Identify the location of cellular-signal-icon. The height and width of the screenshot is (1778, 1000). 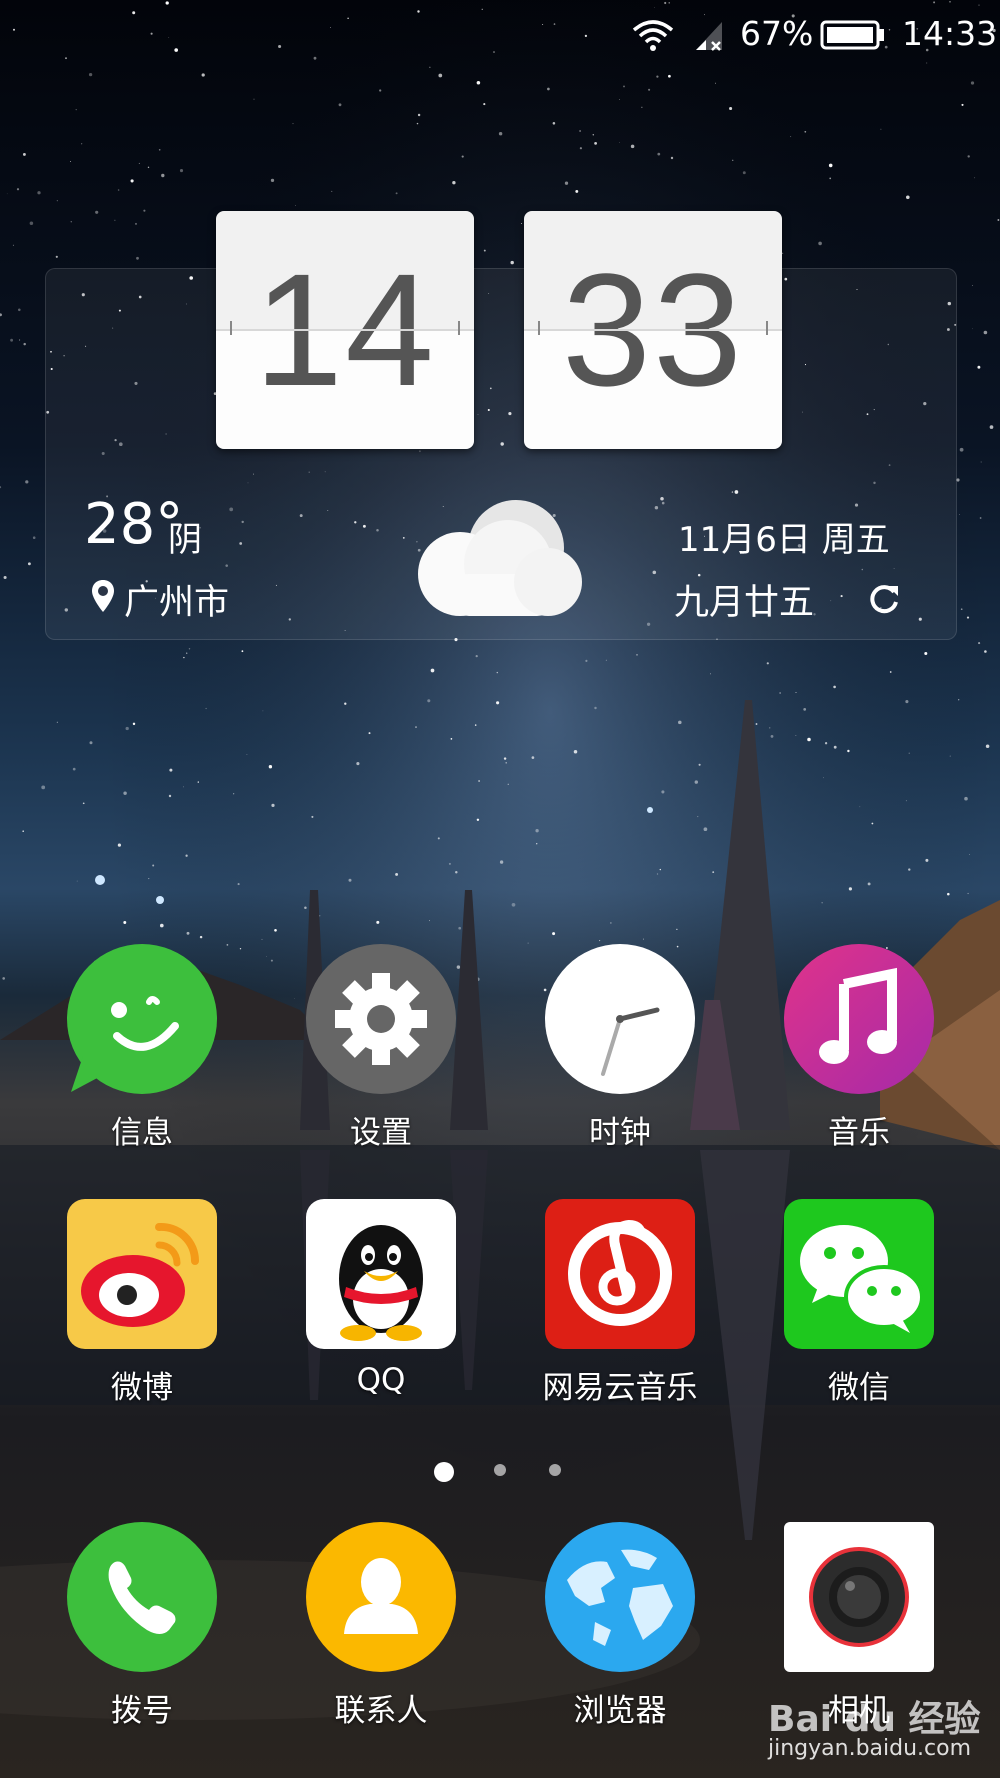
(709, 36).